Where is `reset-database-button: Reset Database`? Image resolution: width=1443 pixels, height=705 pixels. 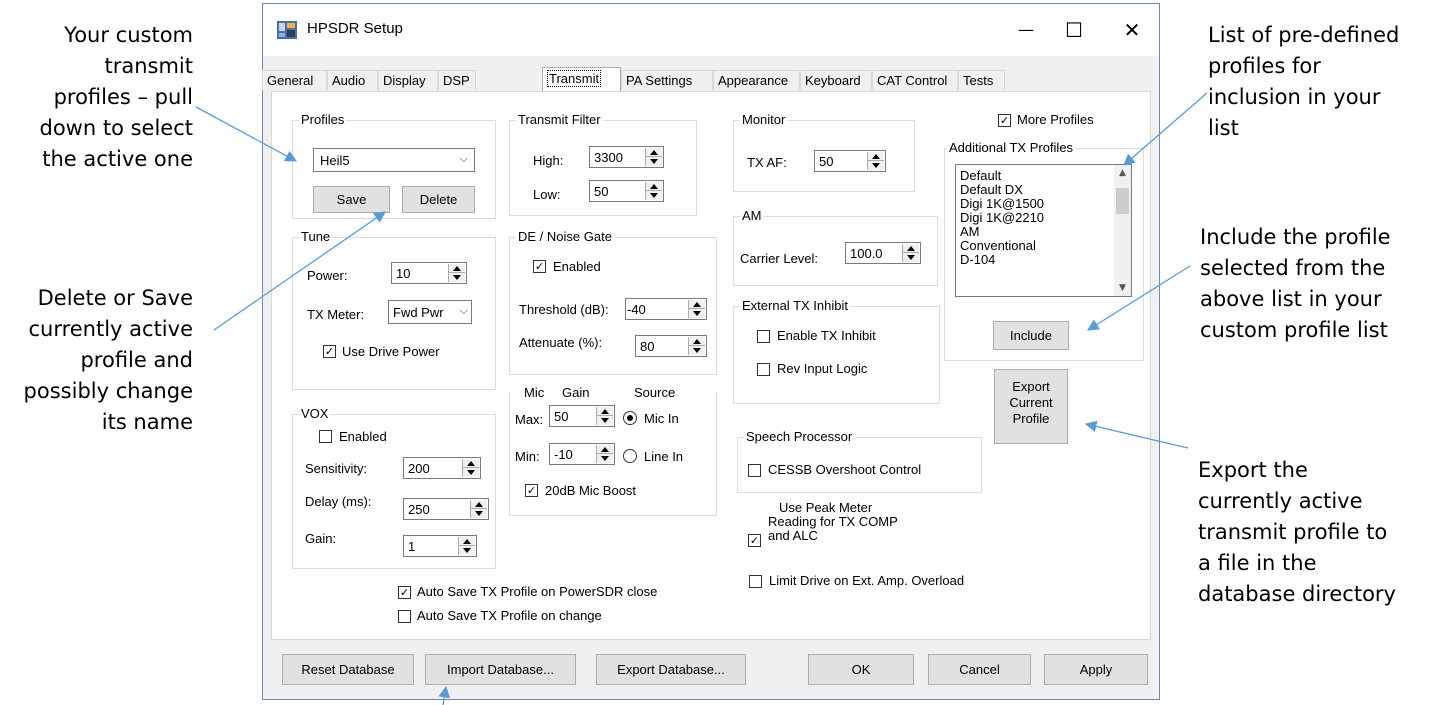
reset-database-button: Reset Database is located at coordinates (348, 669).